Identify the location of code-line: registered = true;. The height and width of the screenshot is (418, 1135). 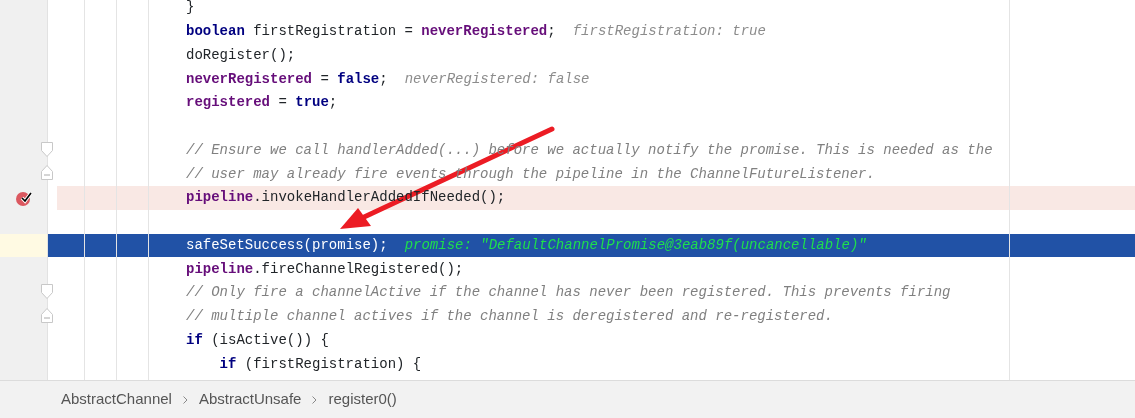
(262, 103).